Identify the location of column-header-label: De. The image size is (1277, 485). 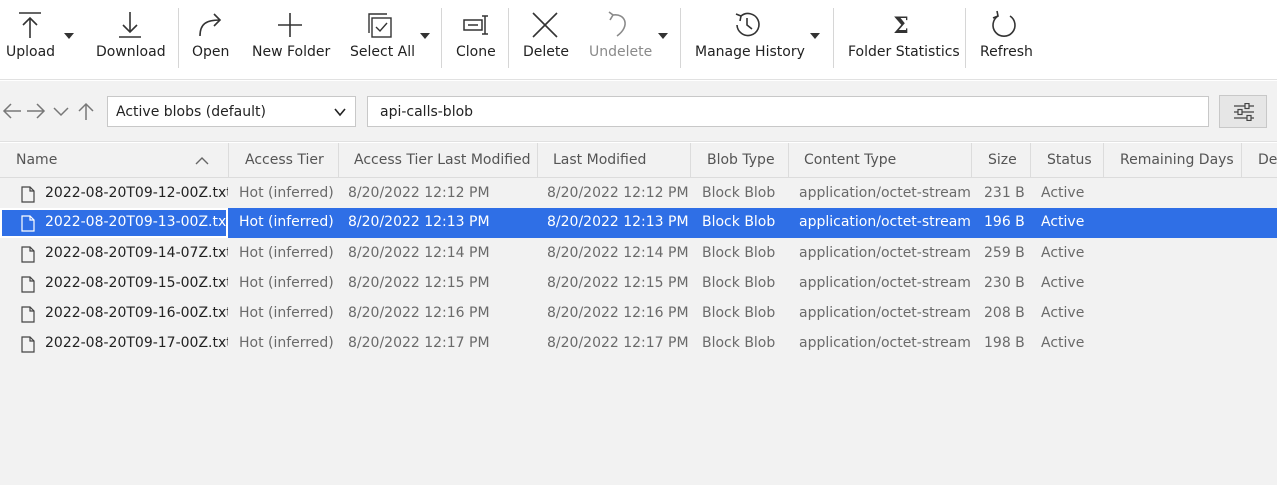
(1267, 160).